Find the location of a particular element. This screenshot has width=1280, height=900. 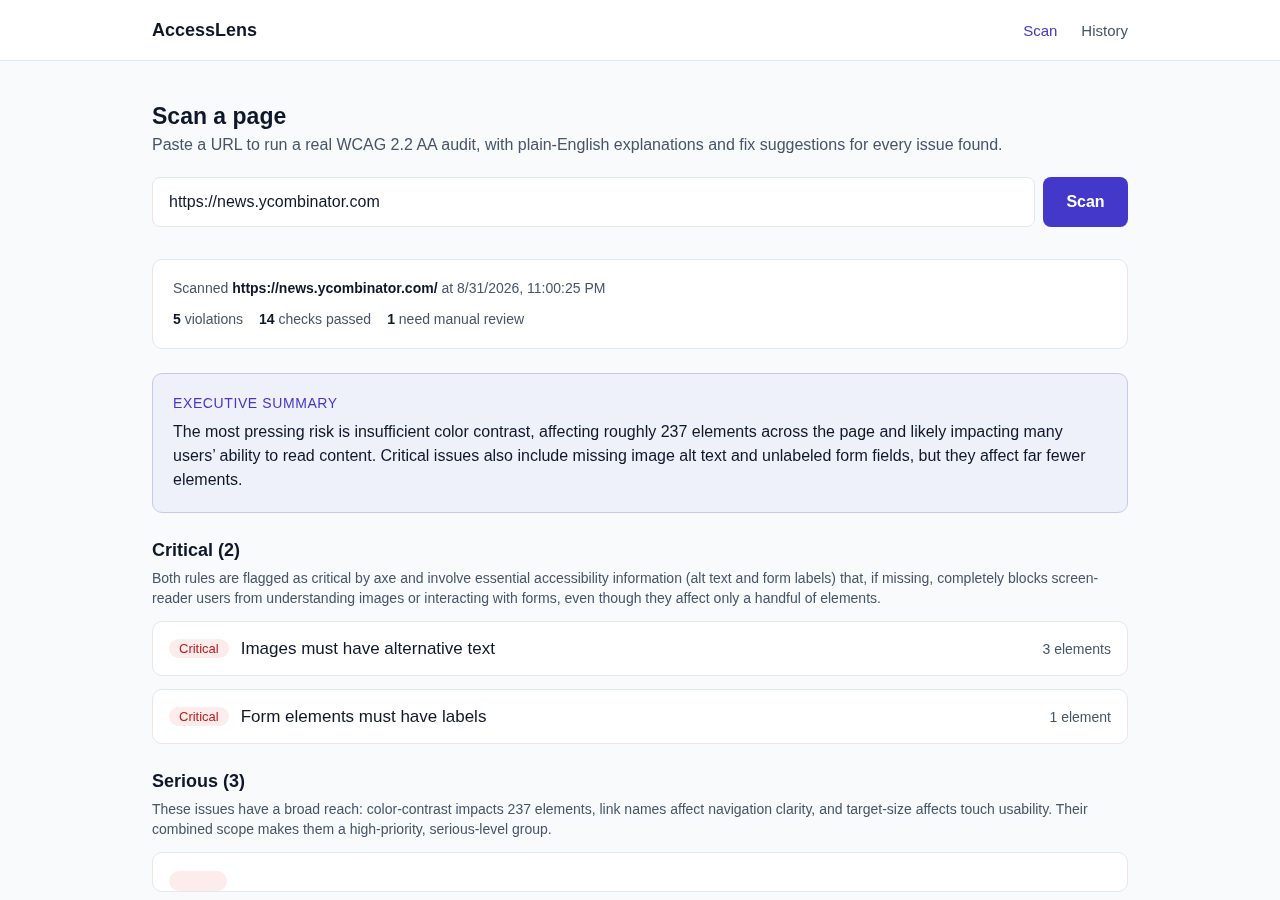

severity-badge is located at coordinates (198, 881).